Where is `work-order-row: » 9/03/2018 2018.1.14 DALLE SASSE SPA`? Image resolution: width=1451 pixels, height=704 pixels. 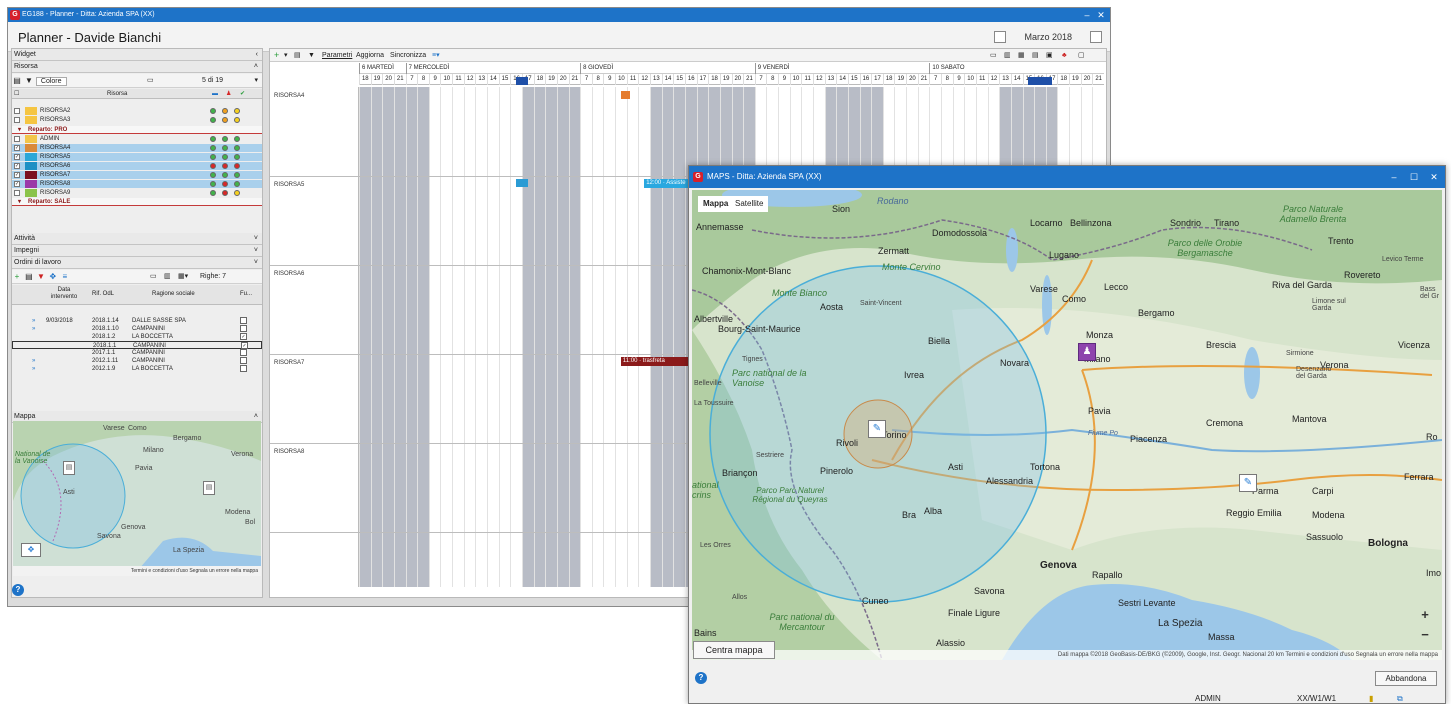
work-order-row: » 9/03/2018 2018.1.14 DALLE SASSE SPA is located at coordinates (137, 321).